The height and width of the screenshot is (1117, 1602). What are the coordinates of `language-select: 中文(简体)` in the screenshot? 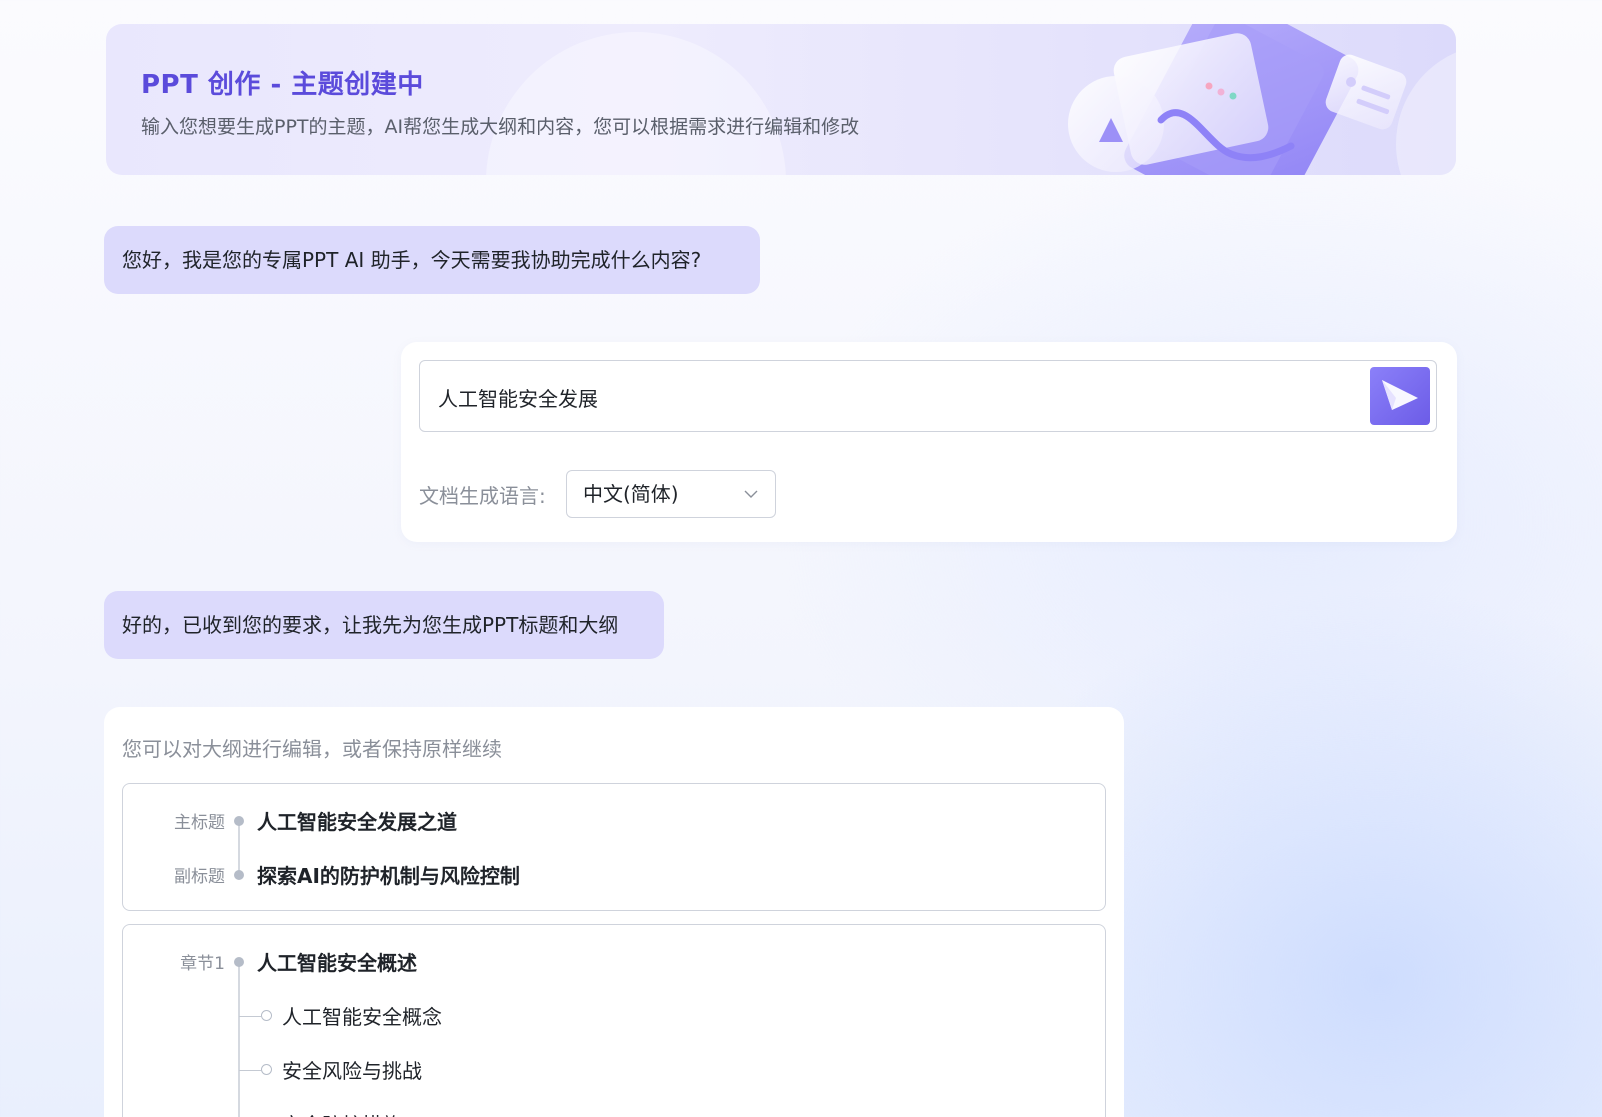 It's located at (671, 494).